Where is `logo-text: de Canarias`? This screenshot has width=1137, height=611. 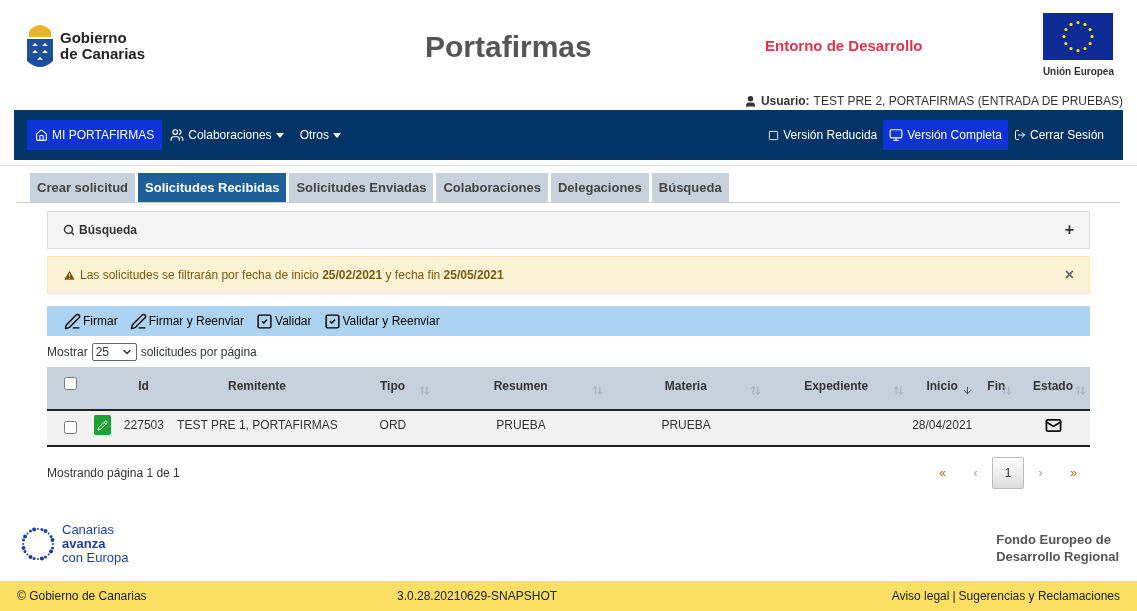
logo-text: de Canarias is located at coordinates (103, 54).